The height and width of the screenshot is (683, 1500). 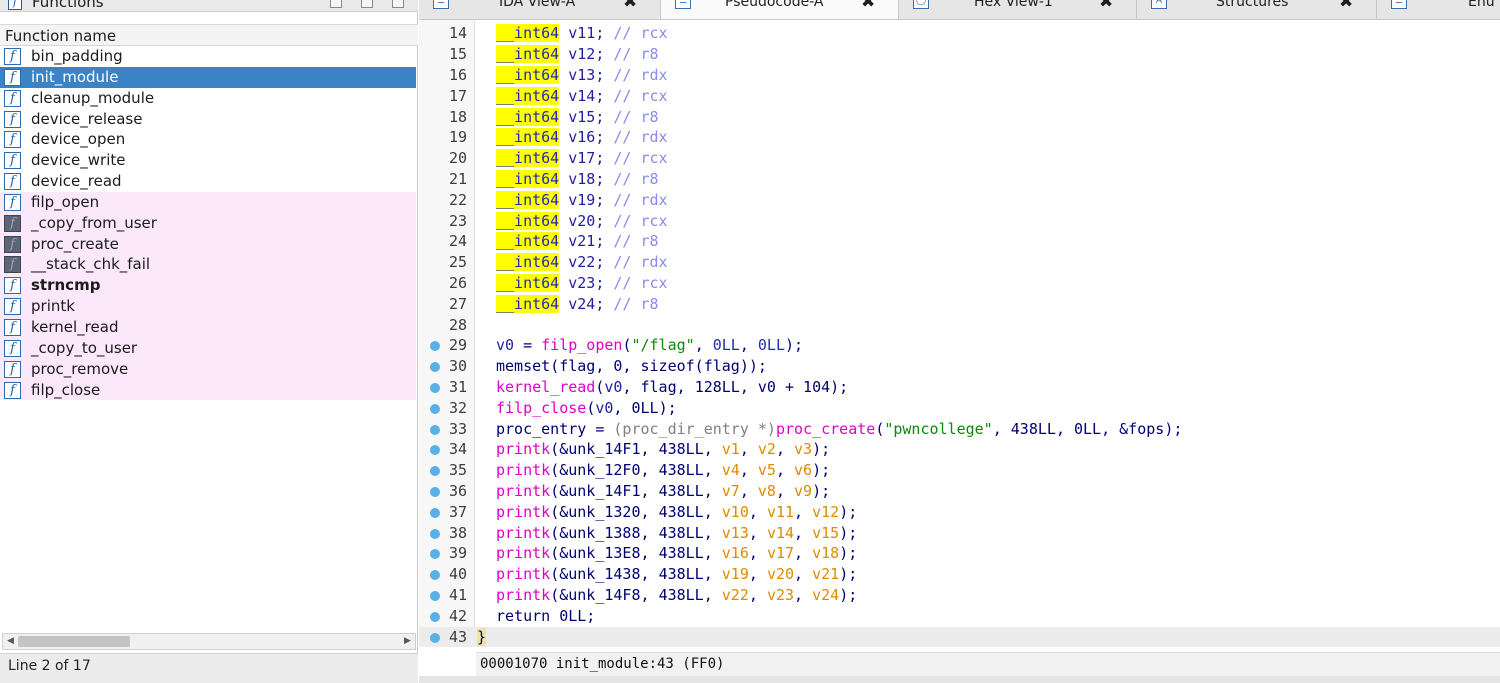 I want to click on variable-name: v18, so click(x=582, y=179).